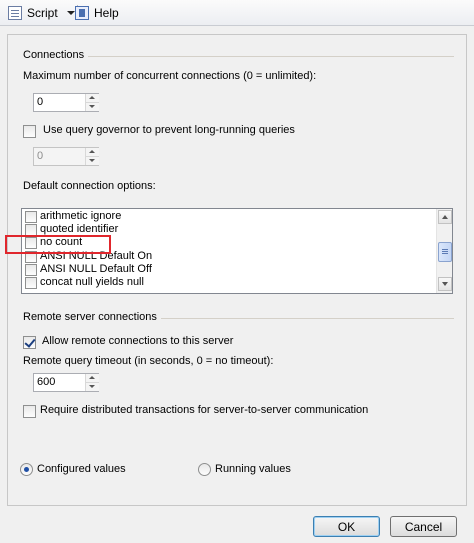 This screenshot has width=474, height=543. What do you see at coordinates (229, 283) in the screenshot?
I see `list-item: concat null yields null` at bounding box center [229, 283].